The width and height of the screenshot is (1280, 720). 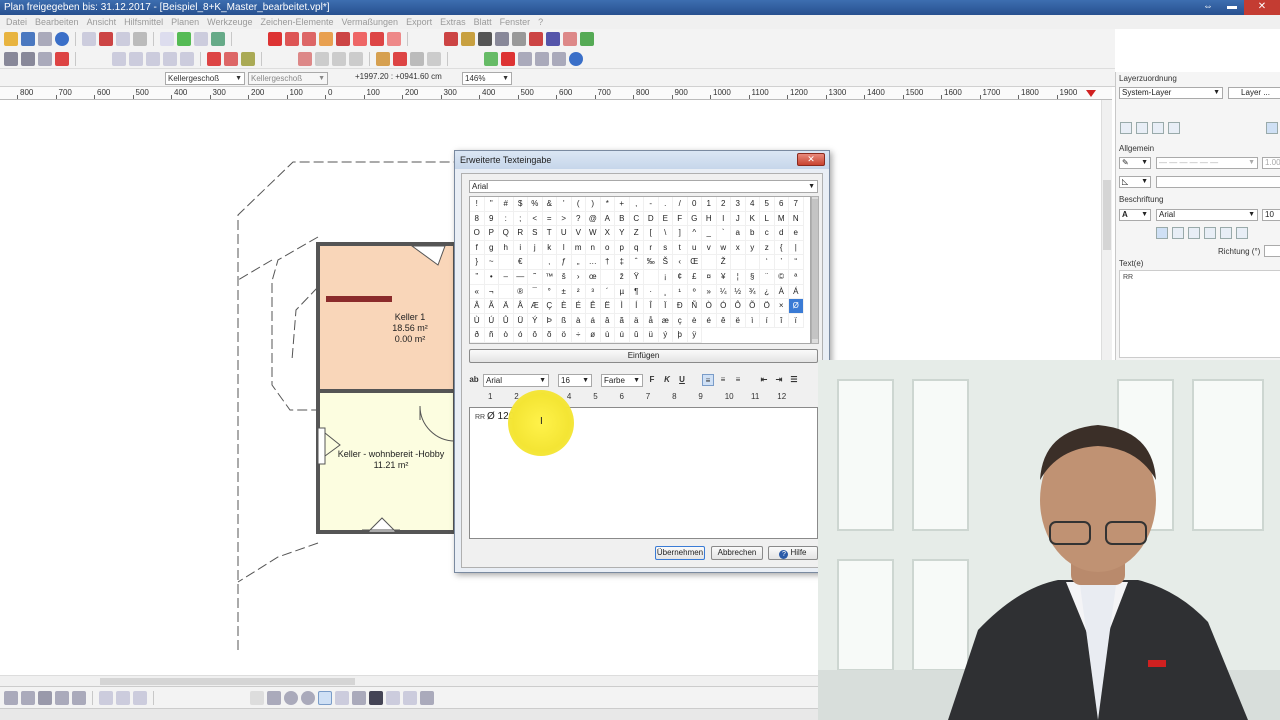 I want to click on char-cell: ", so click(x=491, y=204).